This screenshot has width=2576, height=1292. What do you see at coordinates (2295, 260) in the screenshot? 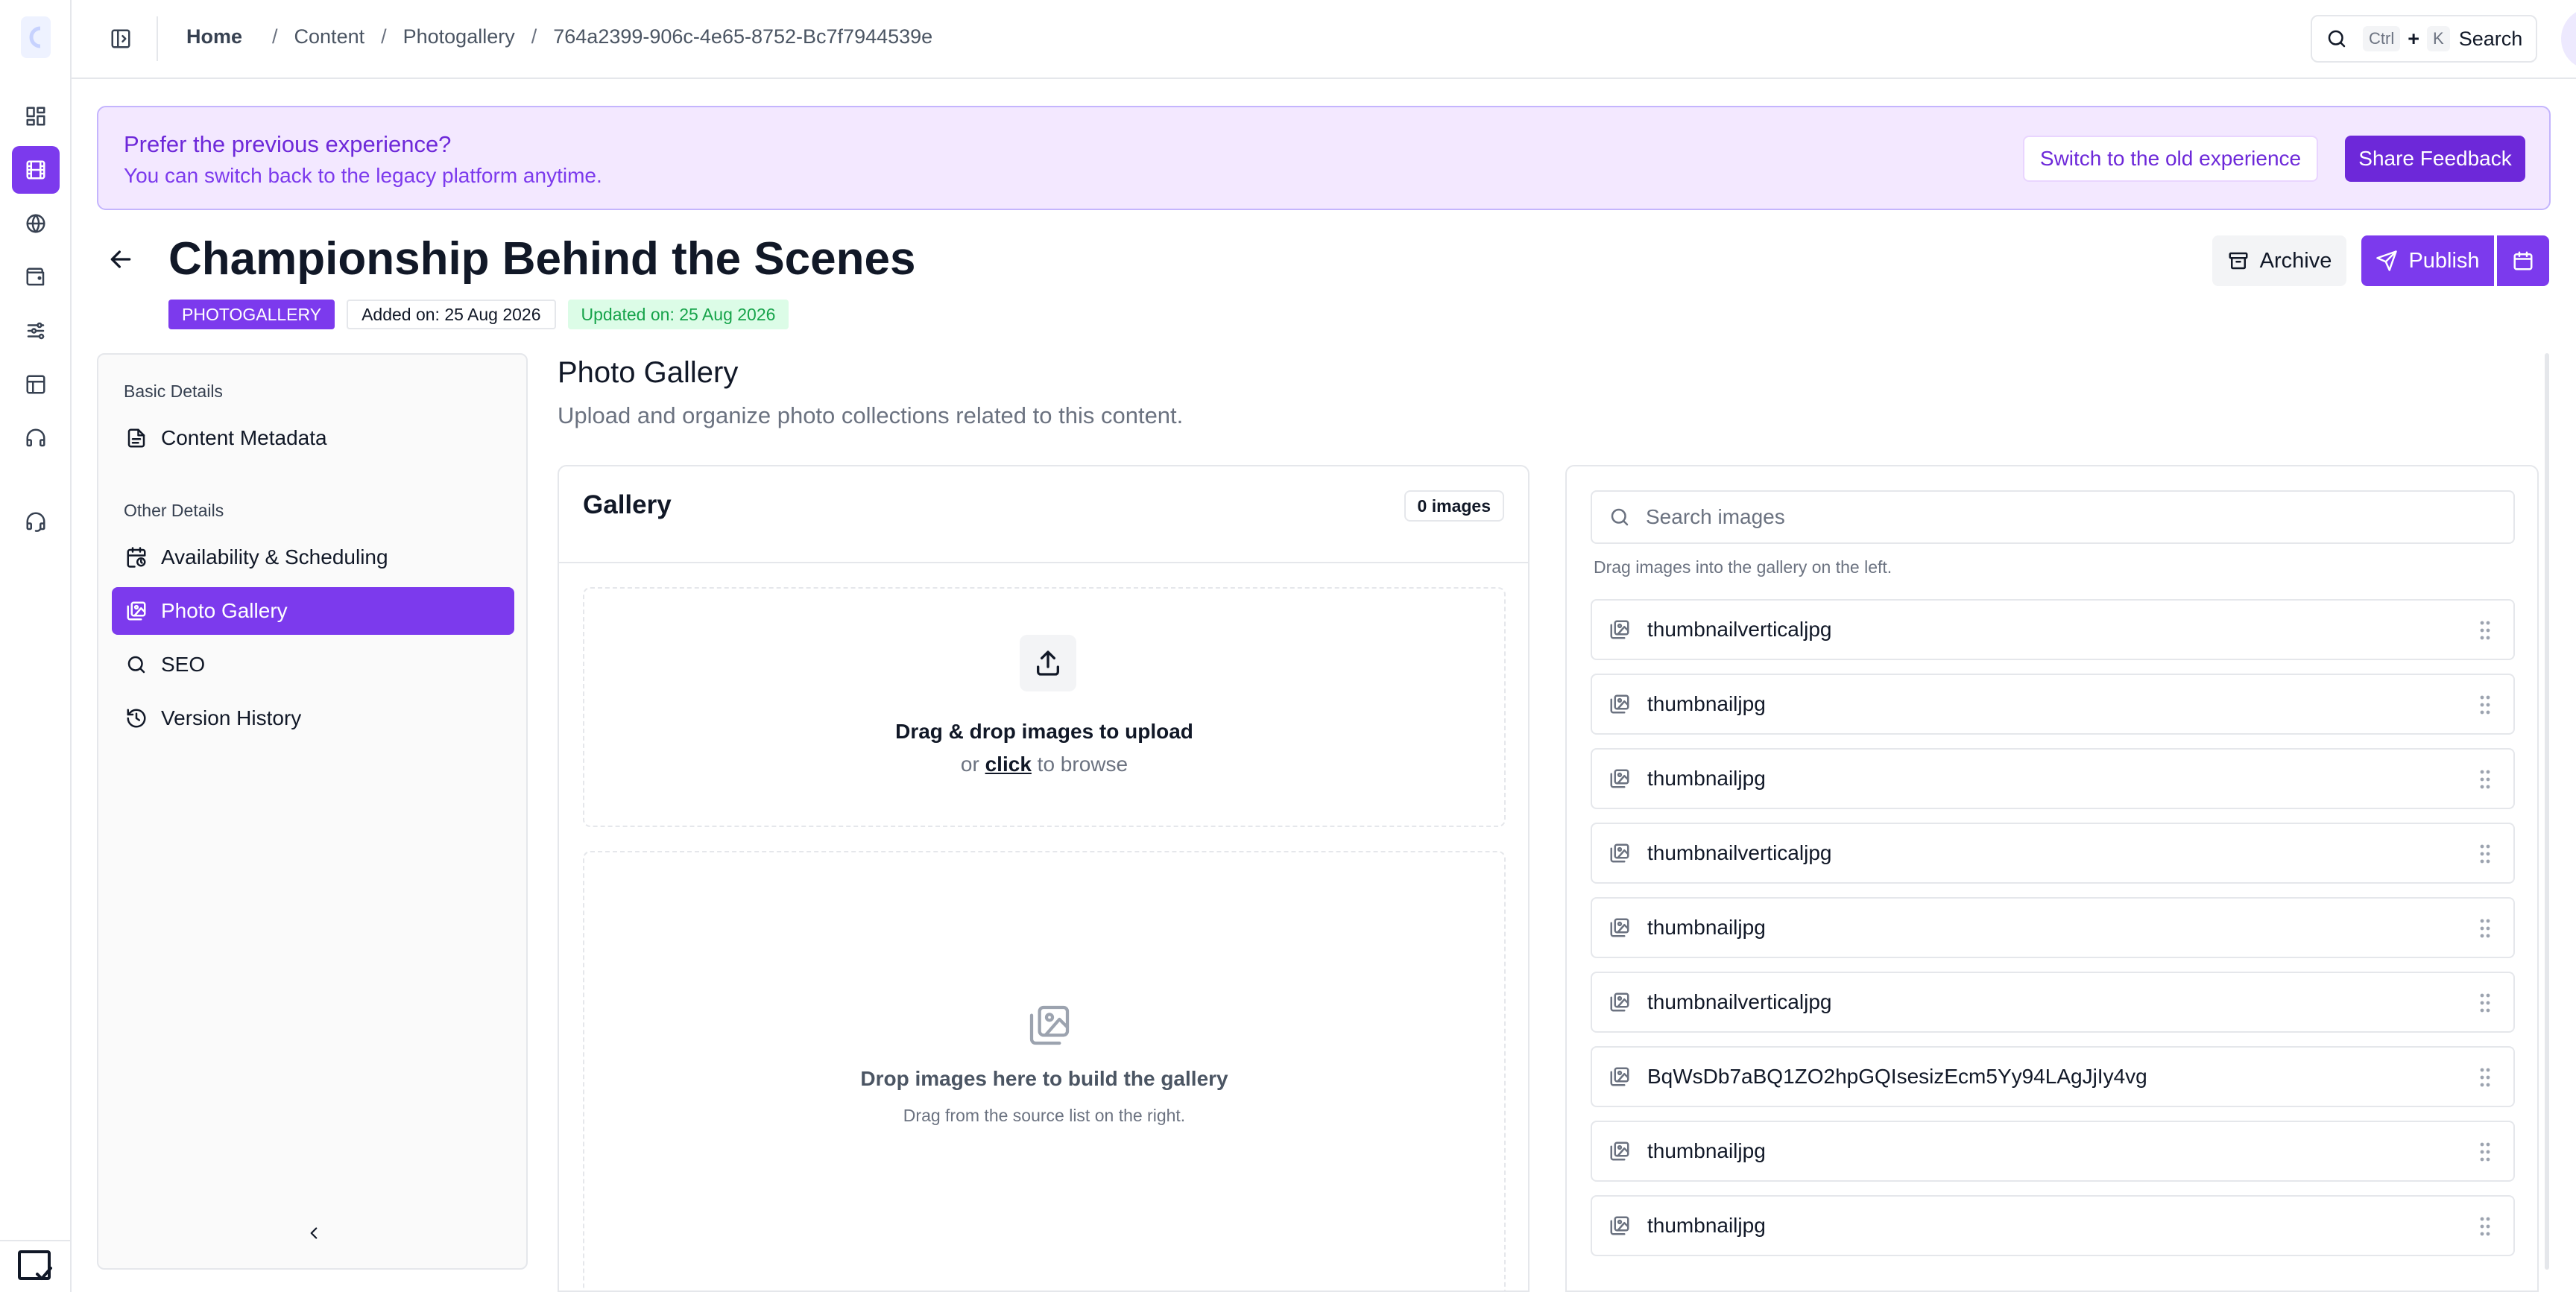
I see `archive-label: Archive` at bounding box center [2295, 260].